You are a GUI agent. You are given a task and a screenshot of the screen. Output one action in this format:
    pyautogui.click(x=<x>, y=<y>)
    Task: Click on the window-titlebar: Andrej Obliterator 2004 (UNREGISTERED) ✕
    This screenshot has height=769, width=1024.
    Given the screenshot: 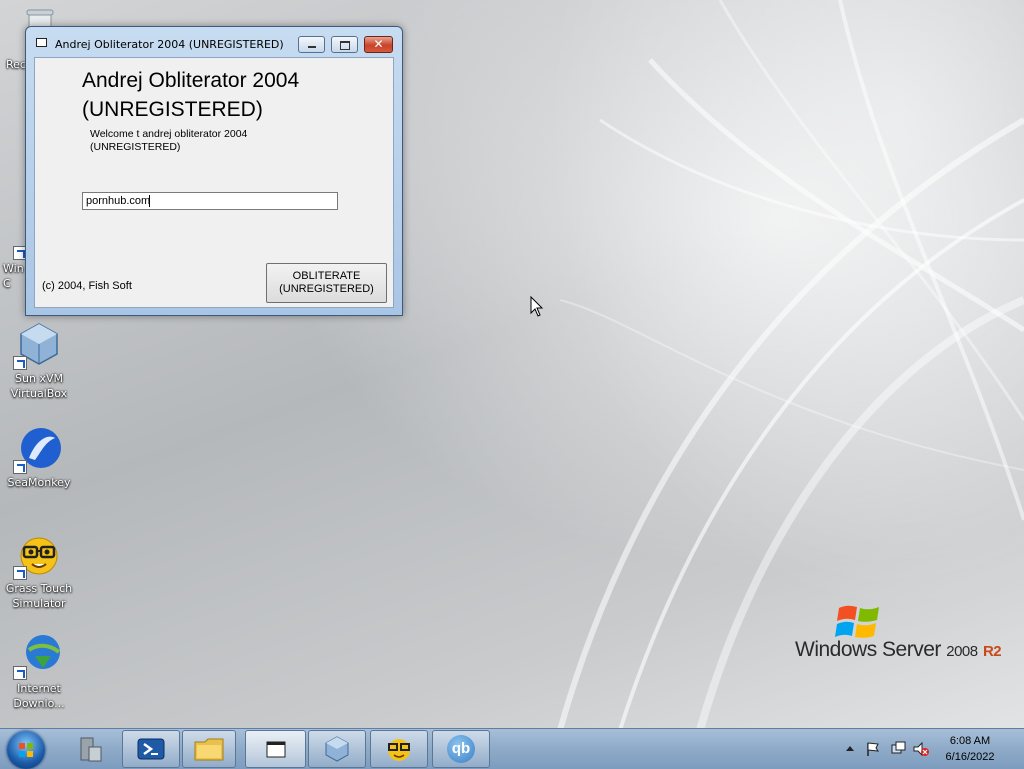 What is the action you would take?
    pyautogui.click(x=214, y=42)
    